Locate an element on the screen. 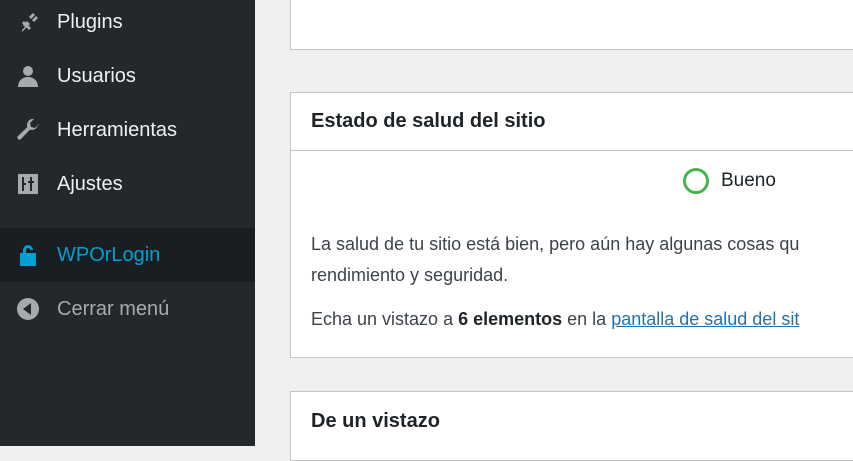 The image size is (853, 461). collapse-menu-button: Cerrar menú is located at coordinates (127, 309).